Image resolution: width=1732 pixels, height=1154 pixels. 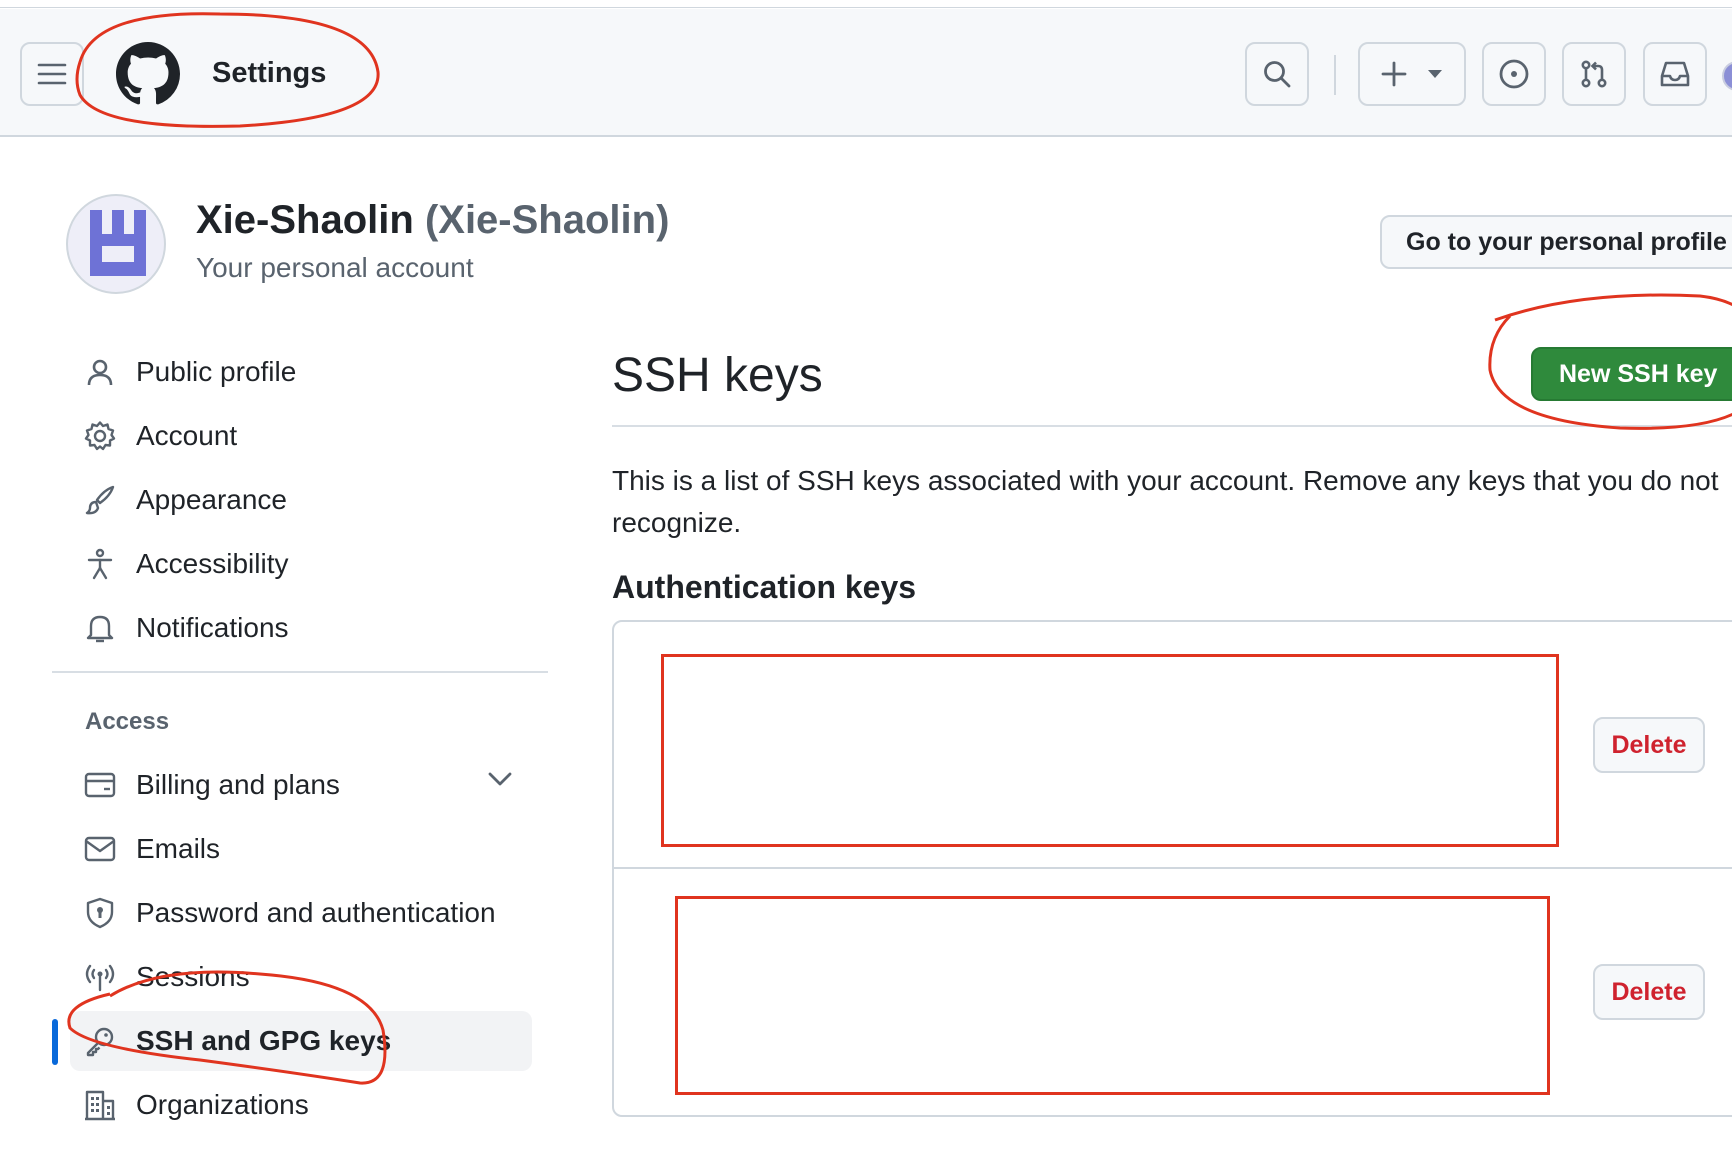 I want to click on page-title: SSH keys, so click(x=717, y=375).